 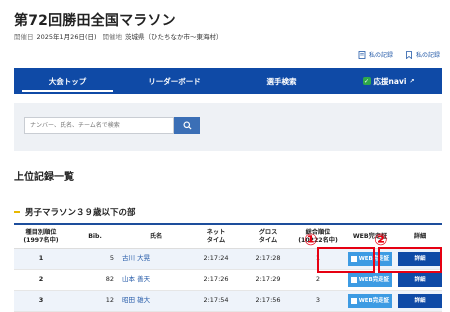 What do you see at coordinates (380, 55) in the screenshot?
I see `my-record-label: 私の記録` at bounding box center [380, 55].